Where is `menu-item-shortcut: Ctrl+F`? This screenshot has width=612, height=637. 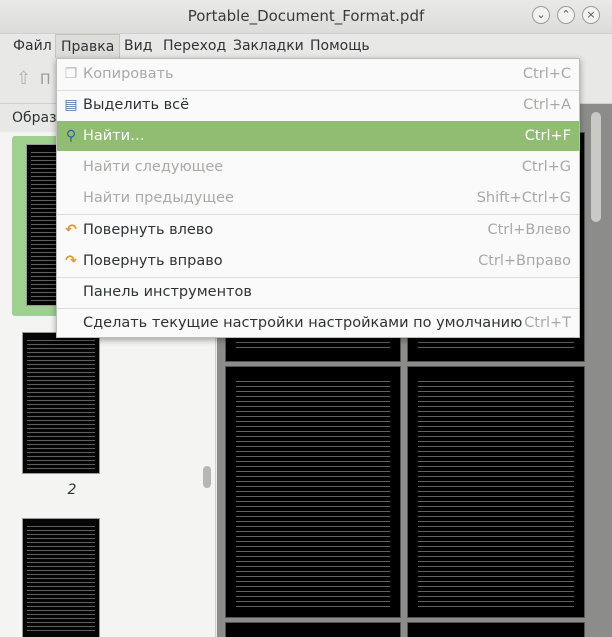
menu-item-shortcut: Ctrl+F is located at coordinates (547, 136).